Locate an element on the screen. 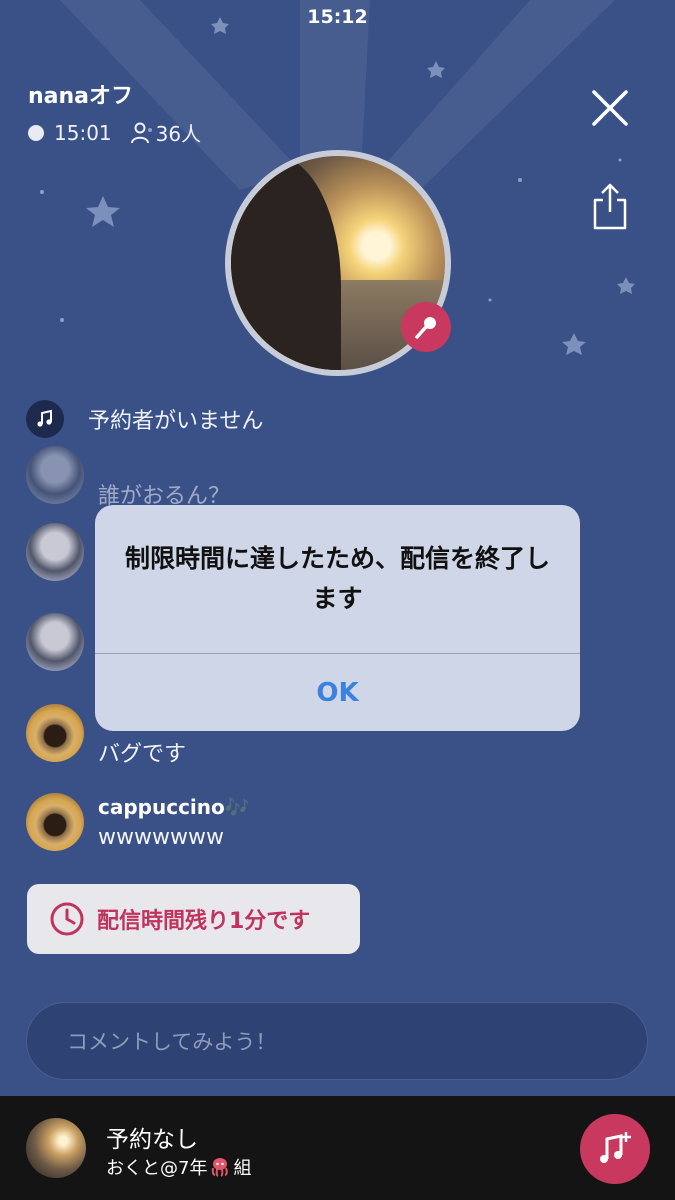 The width and height of the screenshot is (675, 1200). comment-text: バグです is located at coordinates (142, 754).